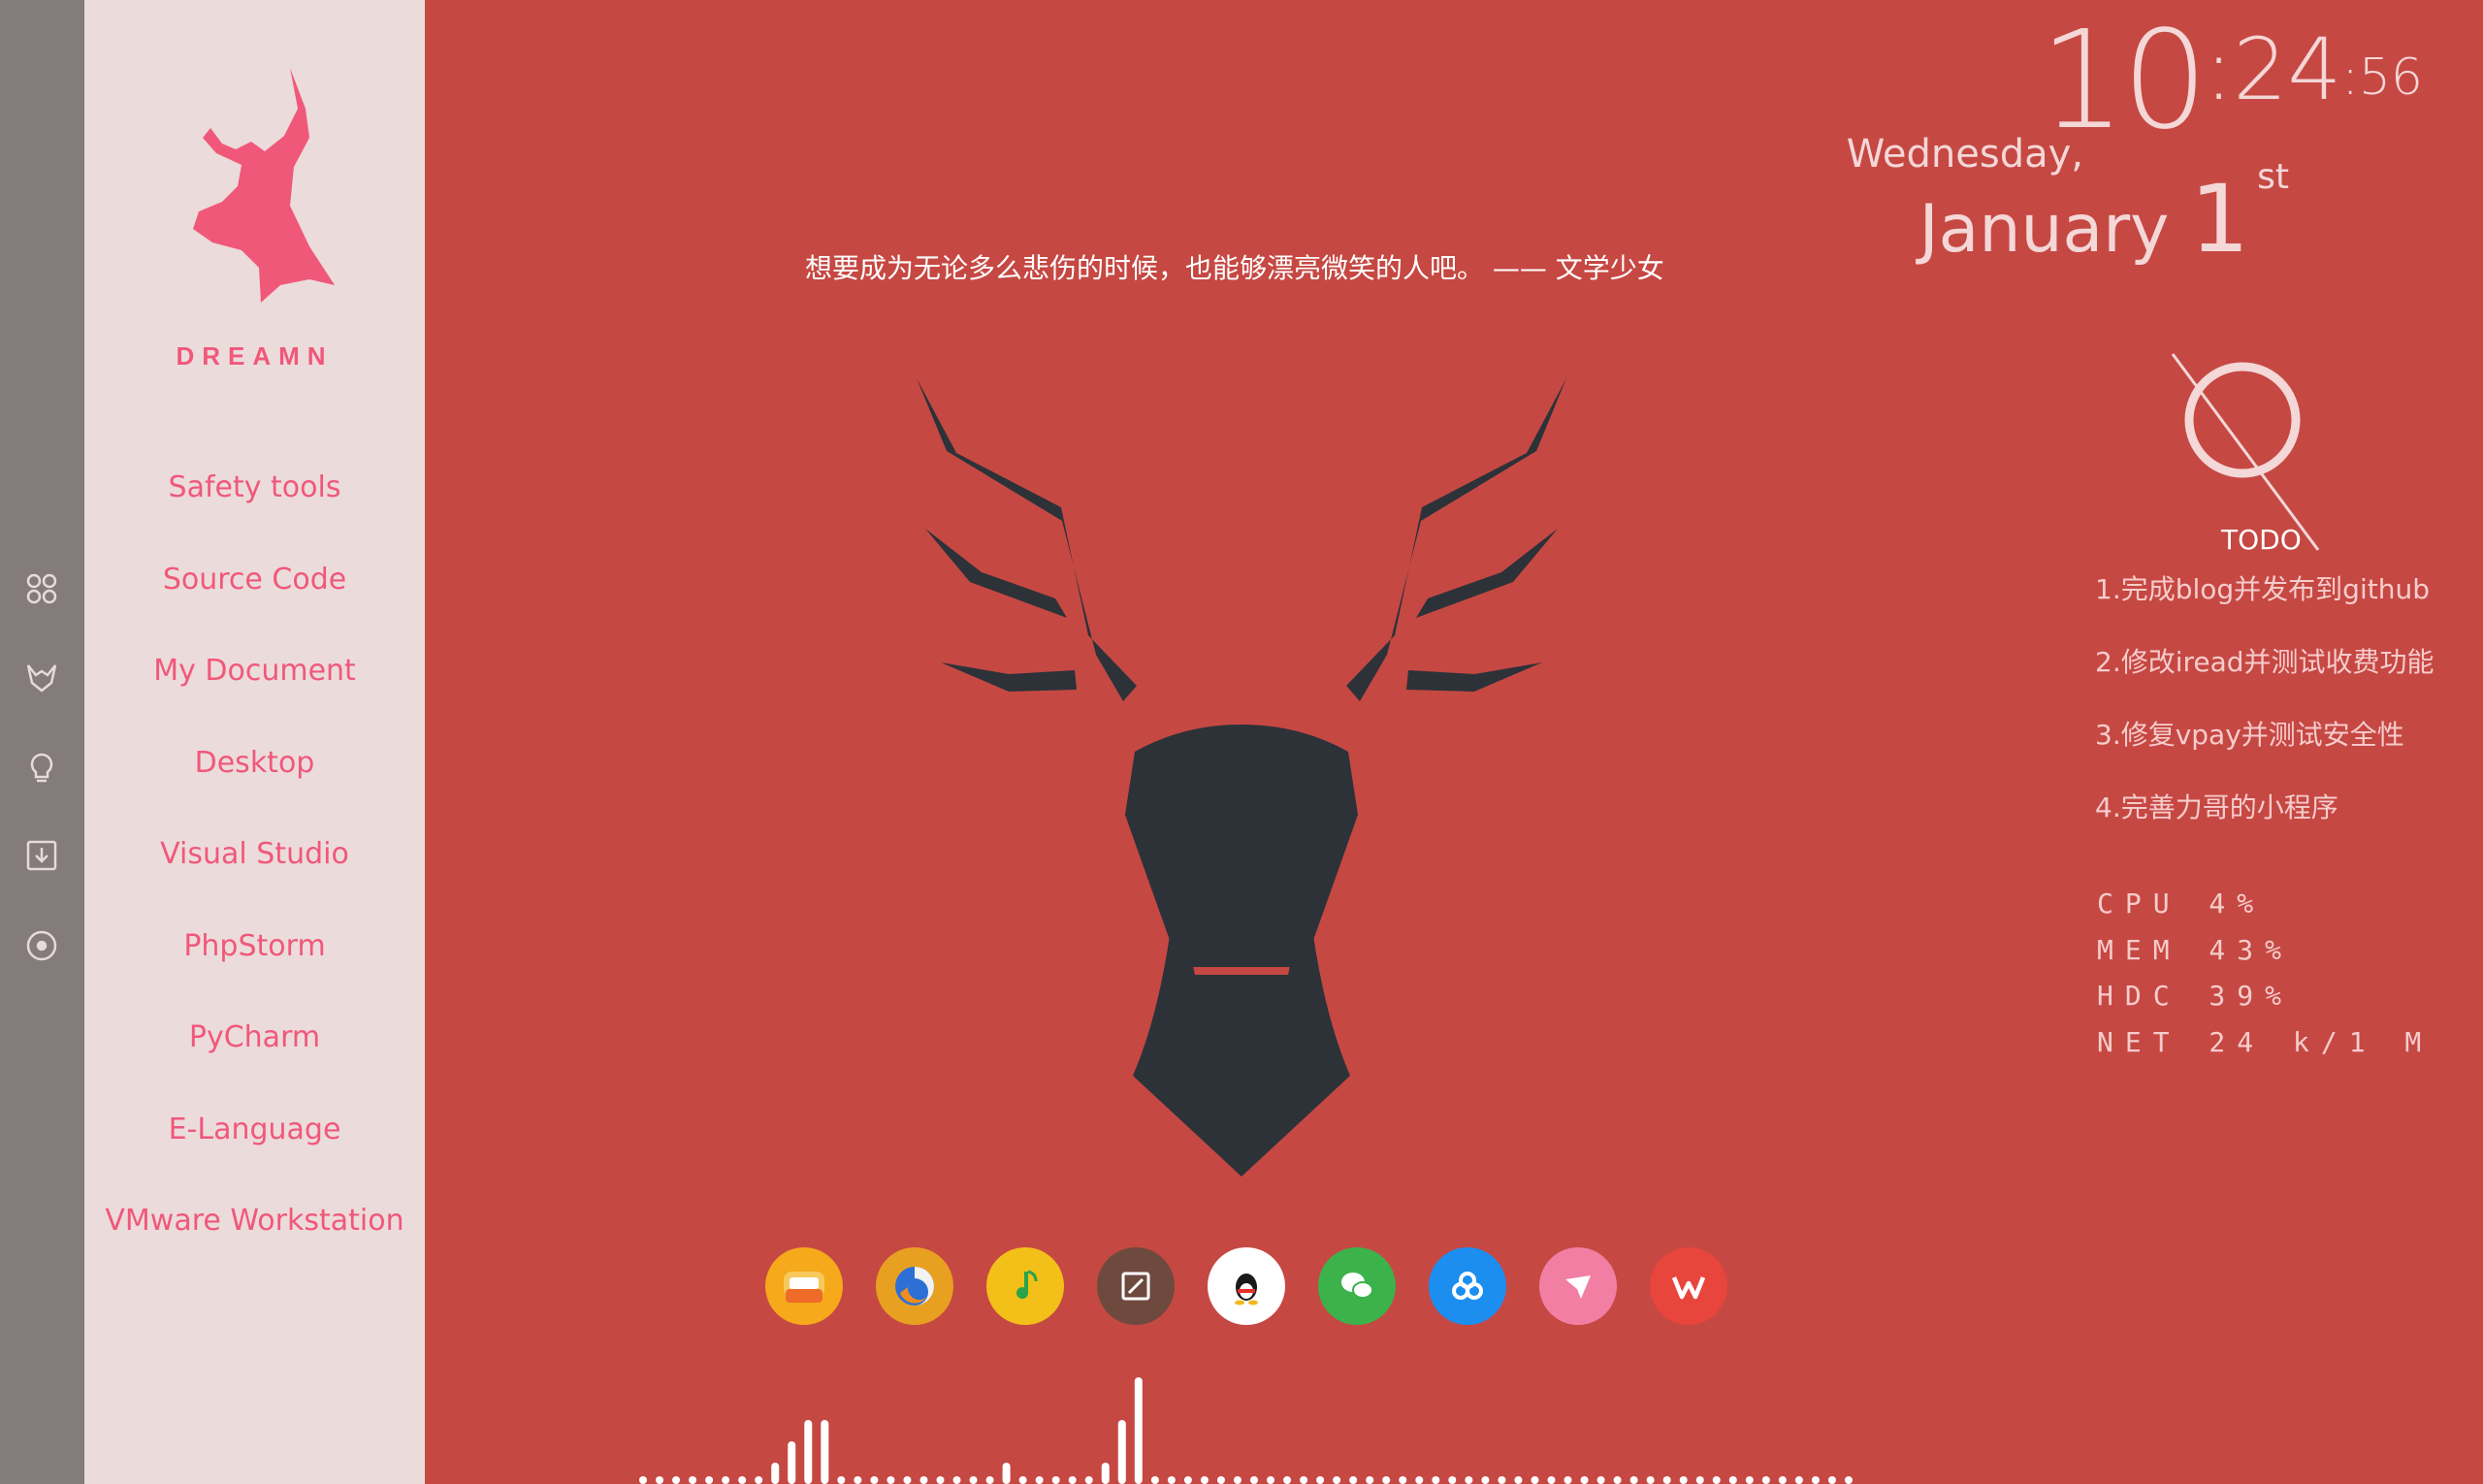  What do you see at coordinates (42, 945) in the screenshot?
I see `target-icon` at bounding box center [42, 945].